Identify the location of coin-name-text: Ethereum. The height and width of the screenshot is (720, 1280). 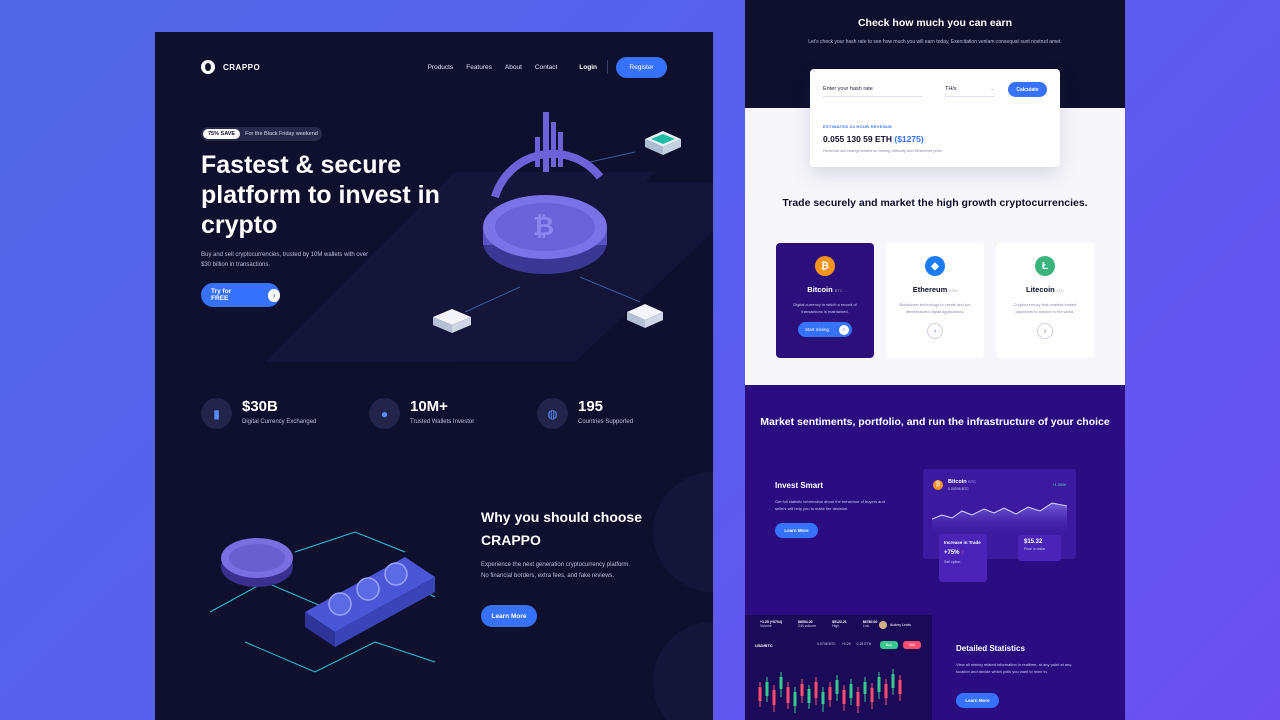
(930, 289).